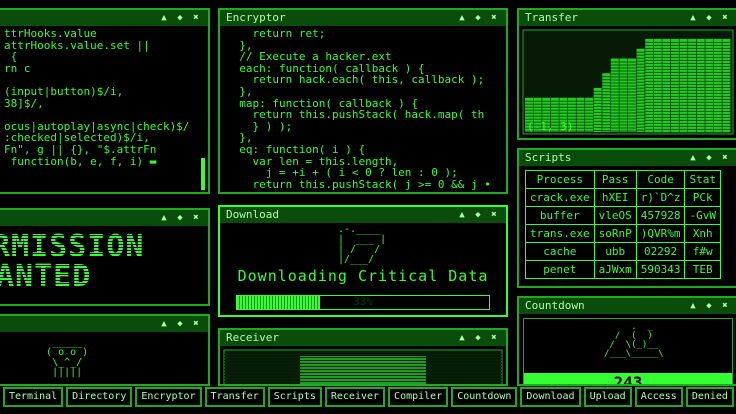 The image size is (736, 414). I want to click on permission-granted-banner: RMISSIONANTED, so click(104, 265).